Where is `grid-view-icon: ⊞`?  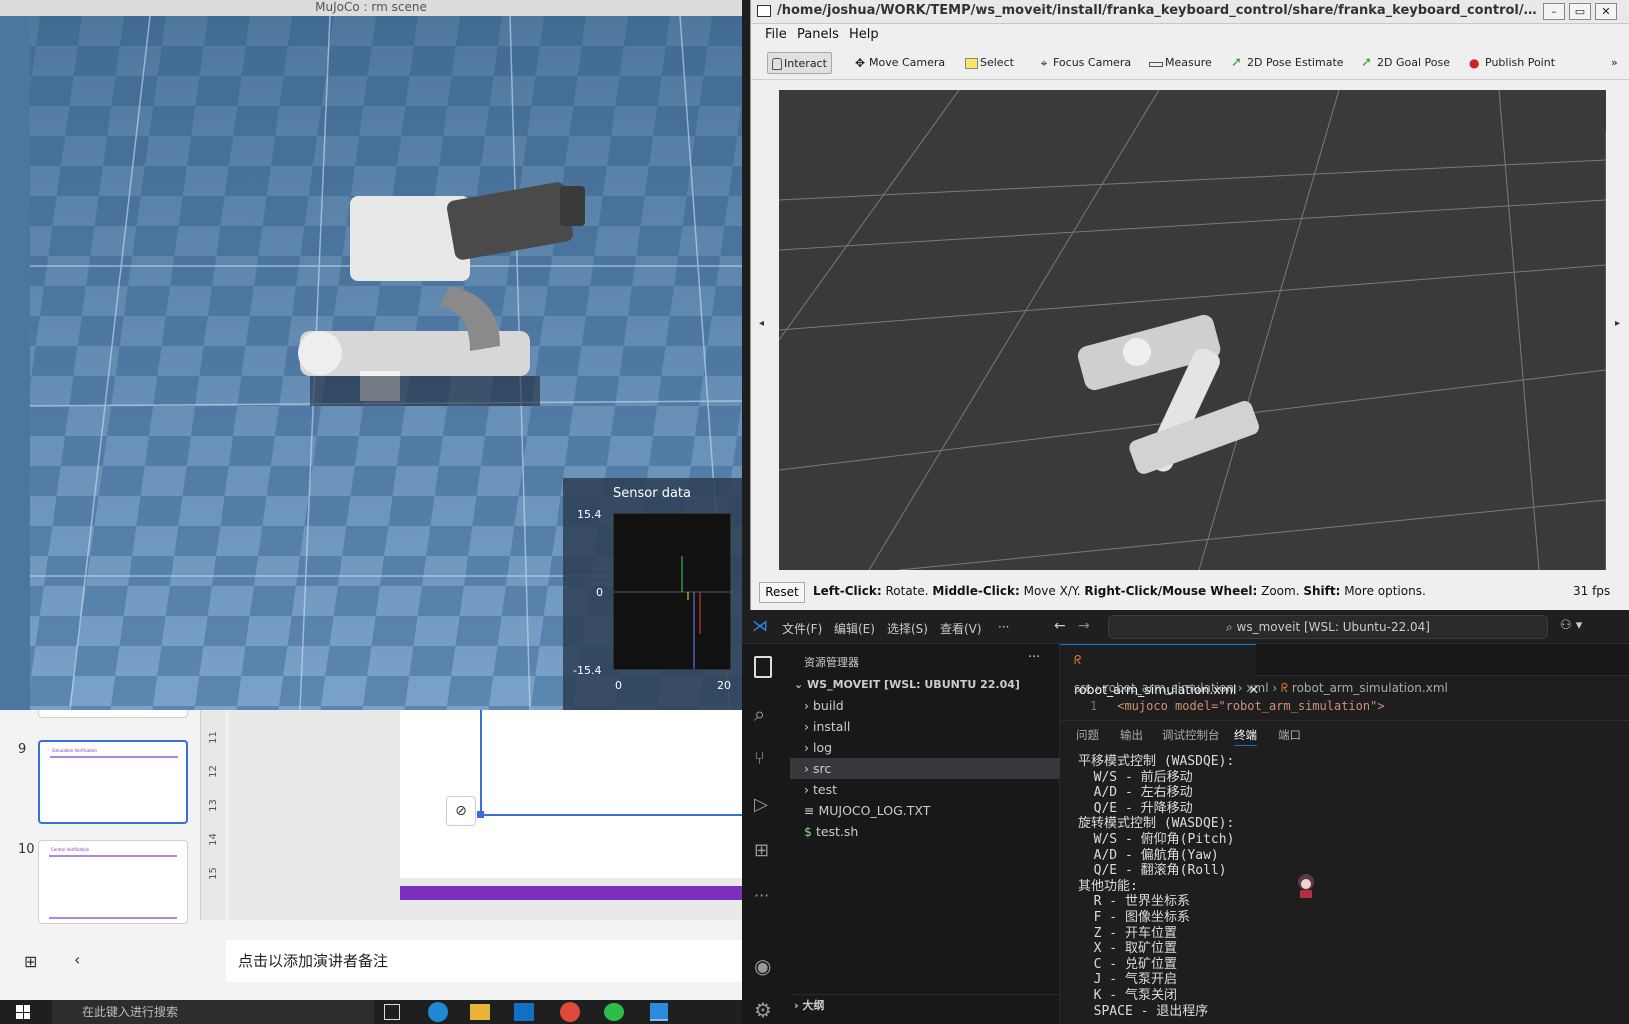 grid-view-icon: ⊞ is located at coordinates (30, 961).